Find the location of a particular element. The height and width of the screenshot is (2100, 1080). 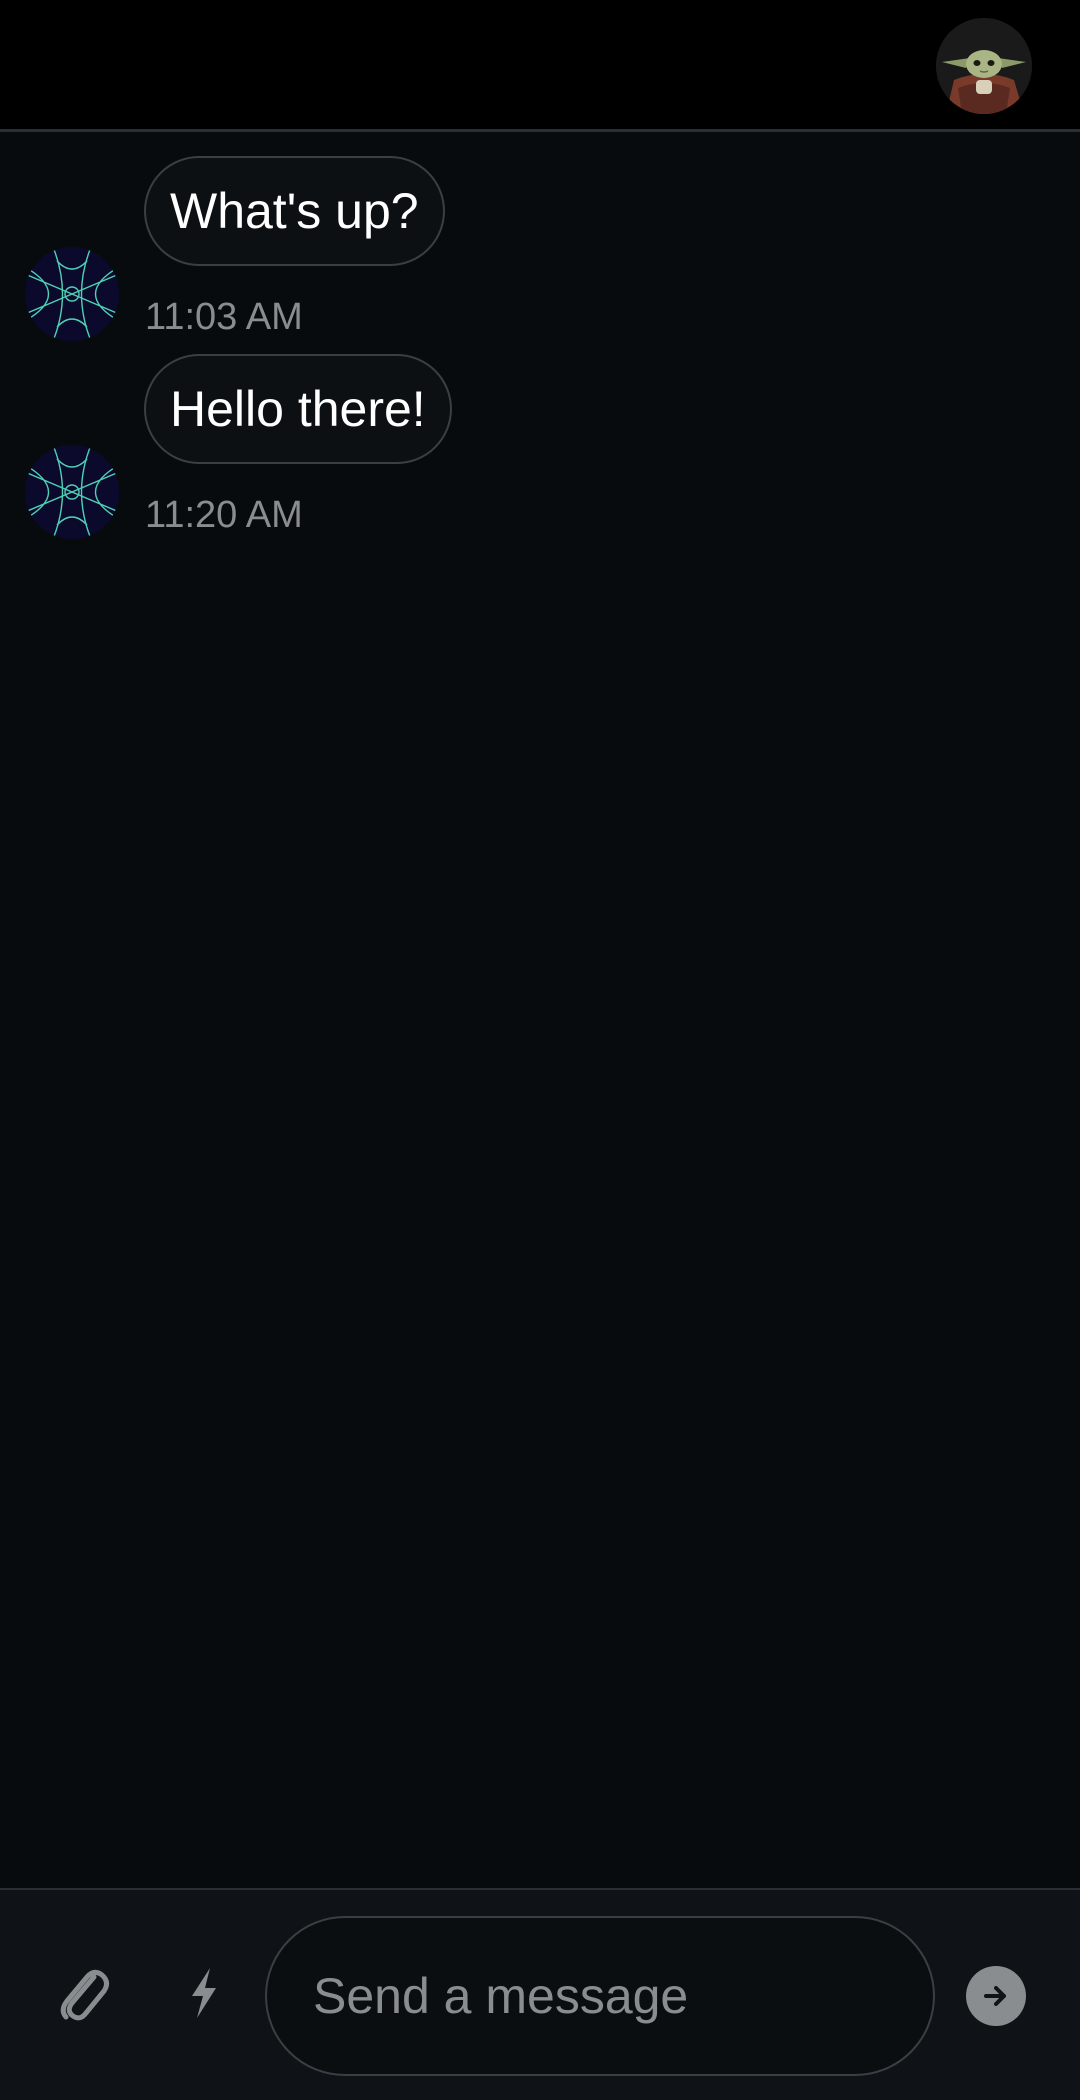

send-button is located at coordinates (996, 1996).